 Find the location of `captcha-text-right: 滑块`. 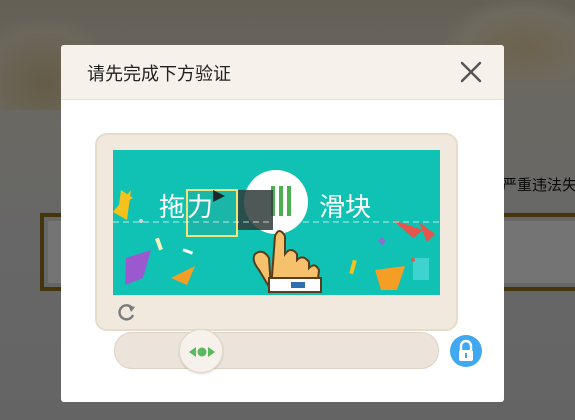

captcha-text-right: 滑块 is located at coordinates (345, 208).